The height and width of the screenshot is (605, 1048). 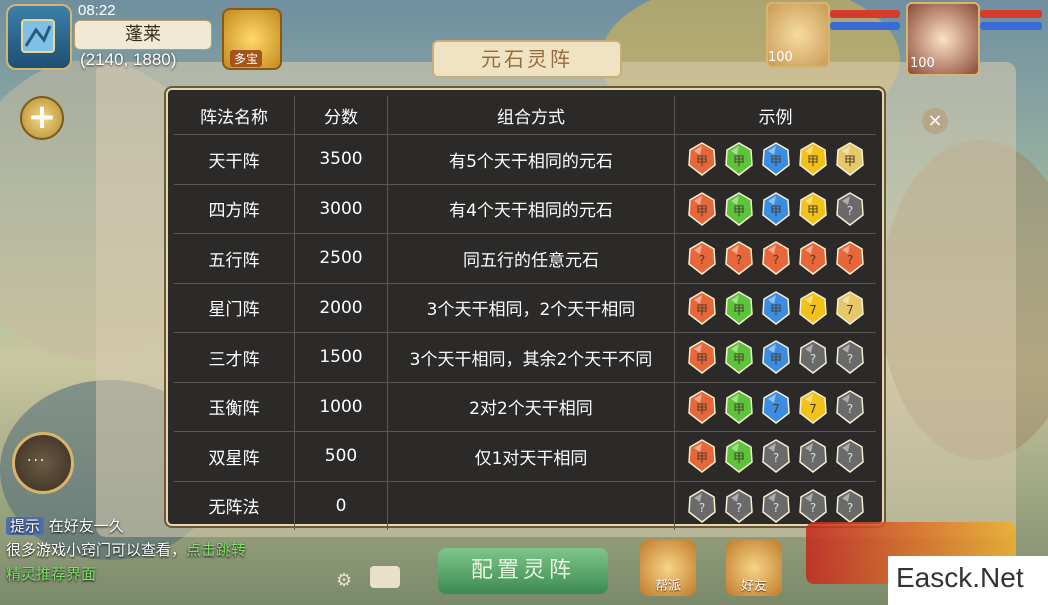 I want to click on formation-score: 1000, so click(x=341, y=406).